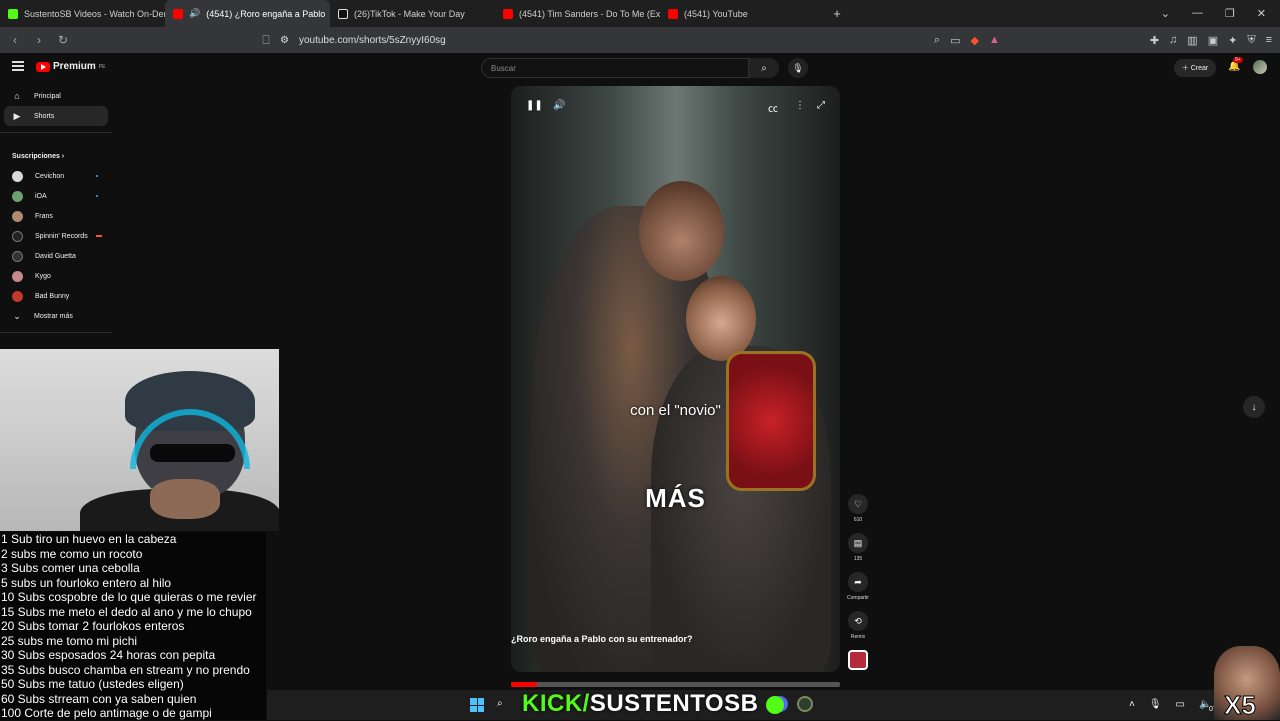  Describe the element at coordinates (500, 703) in the screenshot. I see `taskbar-search-icon: ⌕` at that location.